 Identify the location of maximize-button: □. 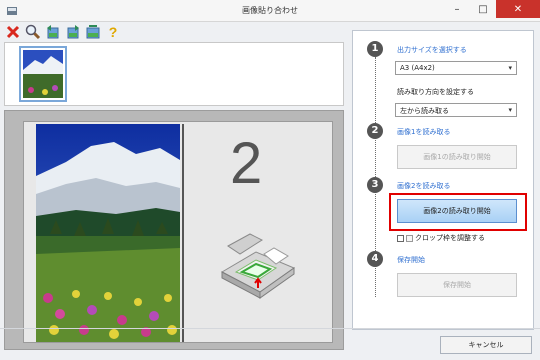
(483, 9).